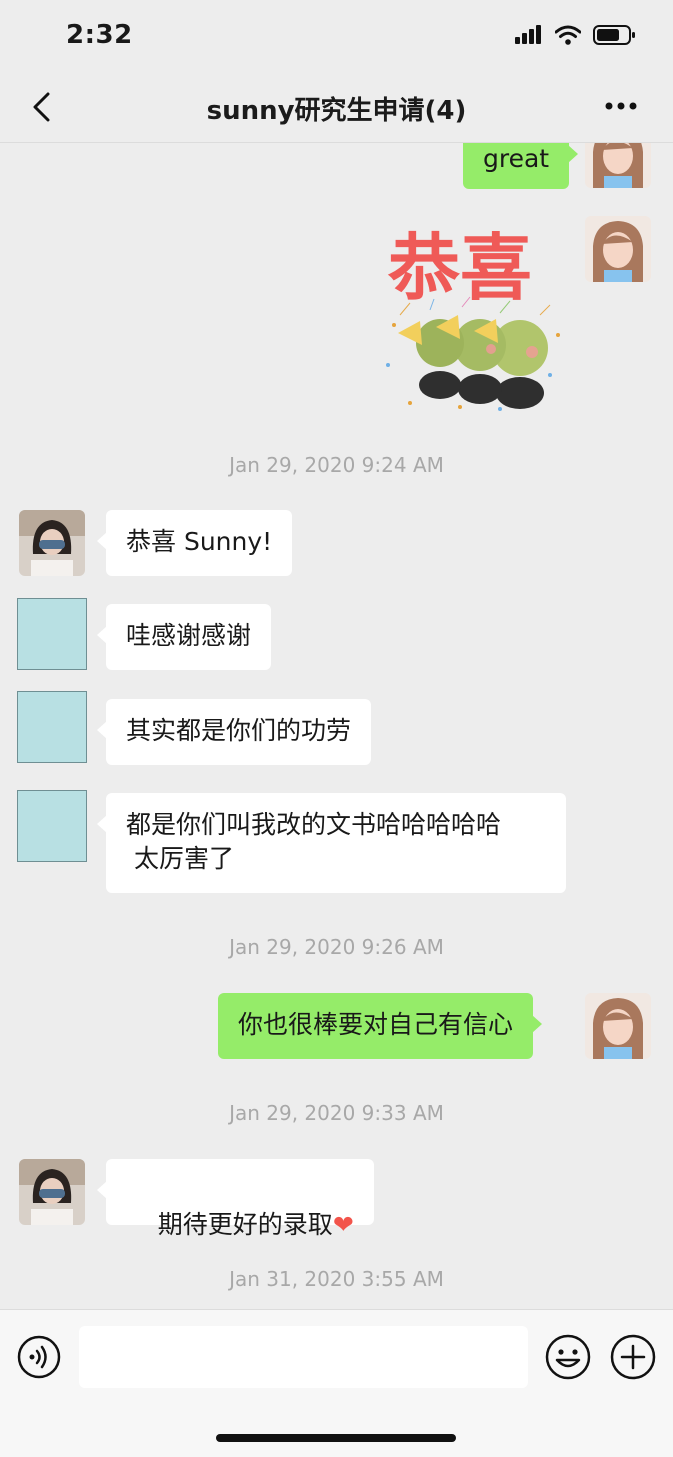 The height and width of the screenshot is (1457, 673). I want to click on message-text: 期待更好的录取, so click(245, 1224).